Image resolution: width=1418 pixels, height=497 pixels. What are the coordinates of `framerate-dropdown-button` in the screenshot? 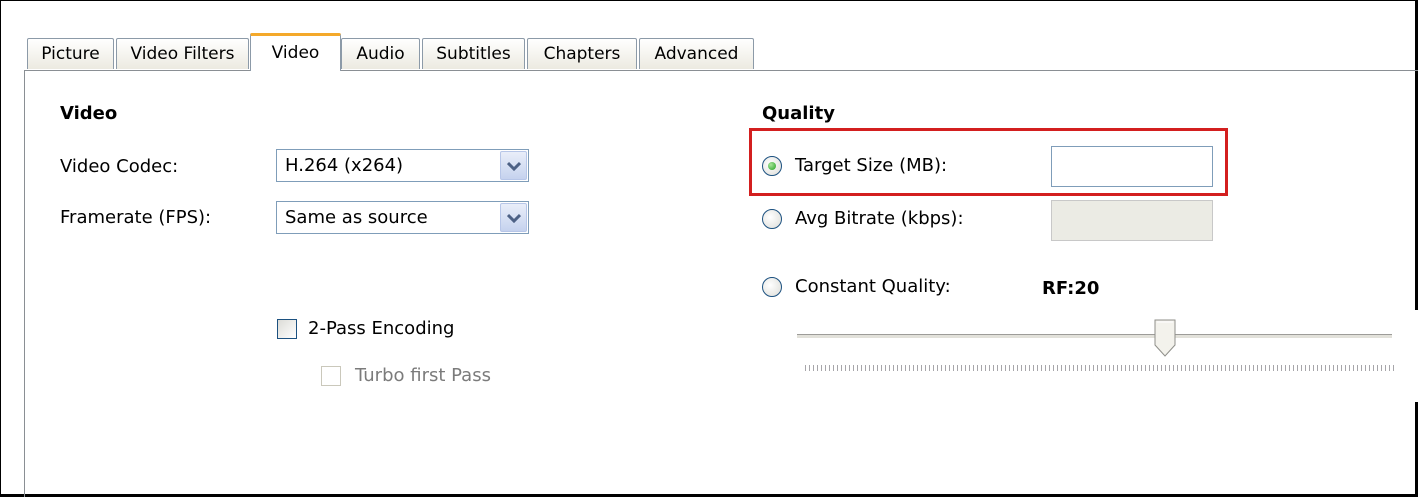 It's located at (513, 217).